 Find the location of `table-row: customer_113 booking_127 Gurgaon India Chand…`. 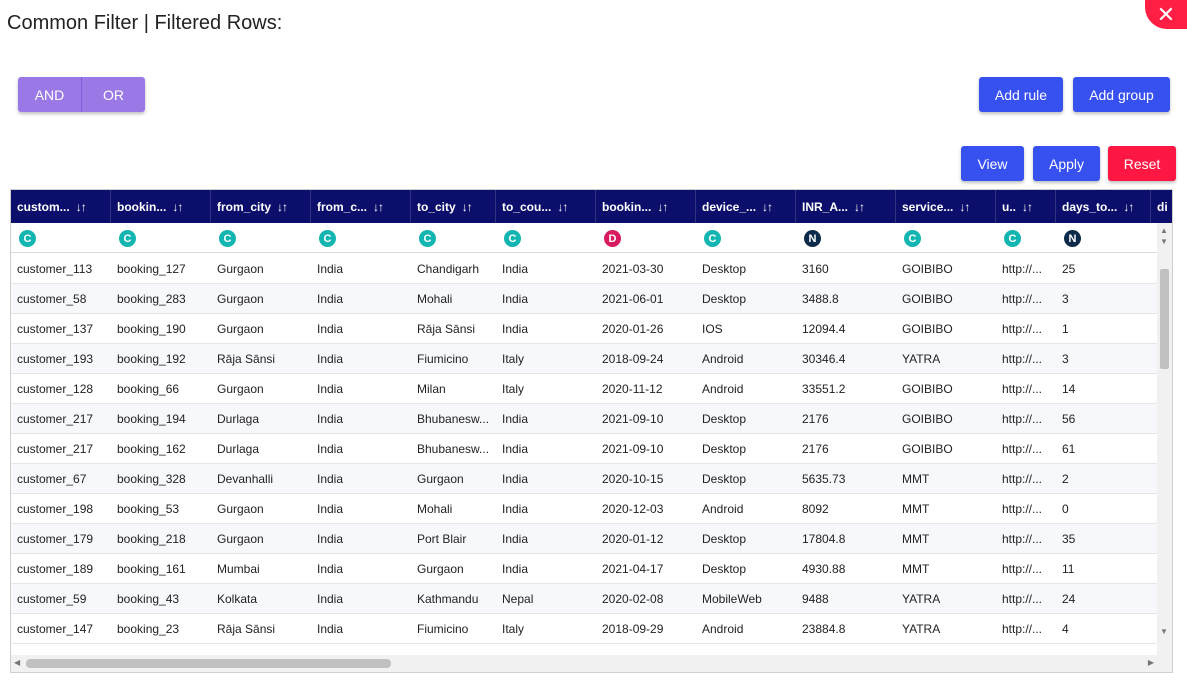

table-row: customer_113 booking_127 Gurgaon India Chand… is located at coordinates (584, 269).